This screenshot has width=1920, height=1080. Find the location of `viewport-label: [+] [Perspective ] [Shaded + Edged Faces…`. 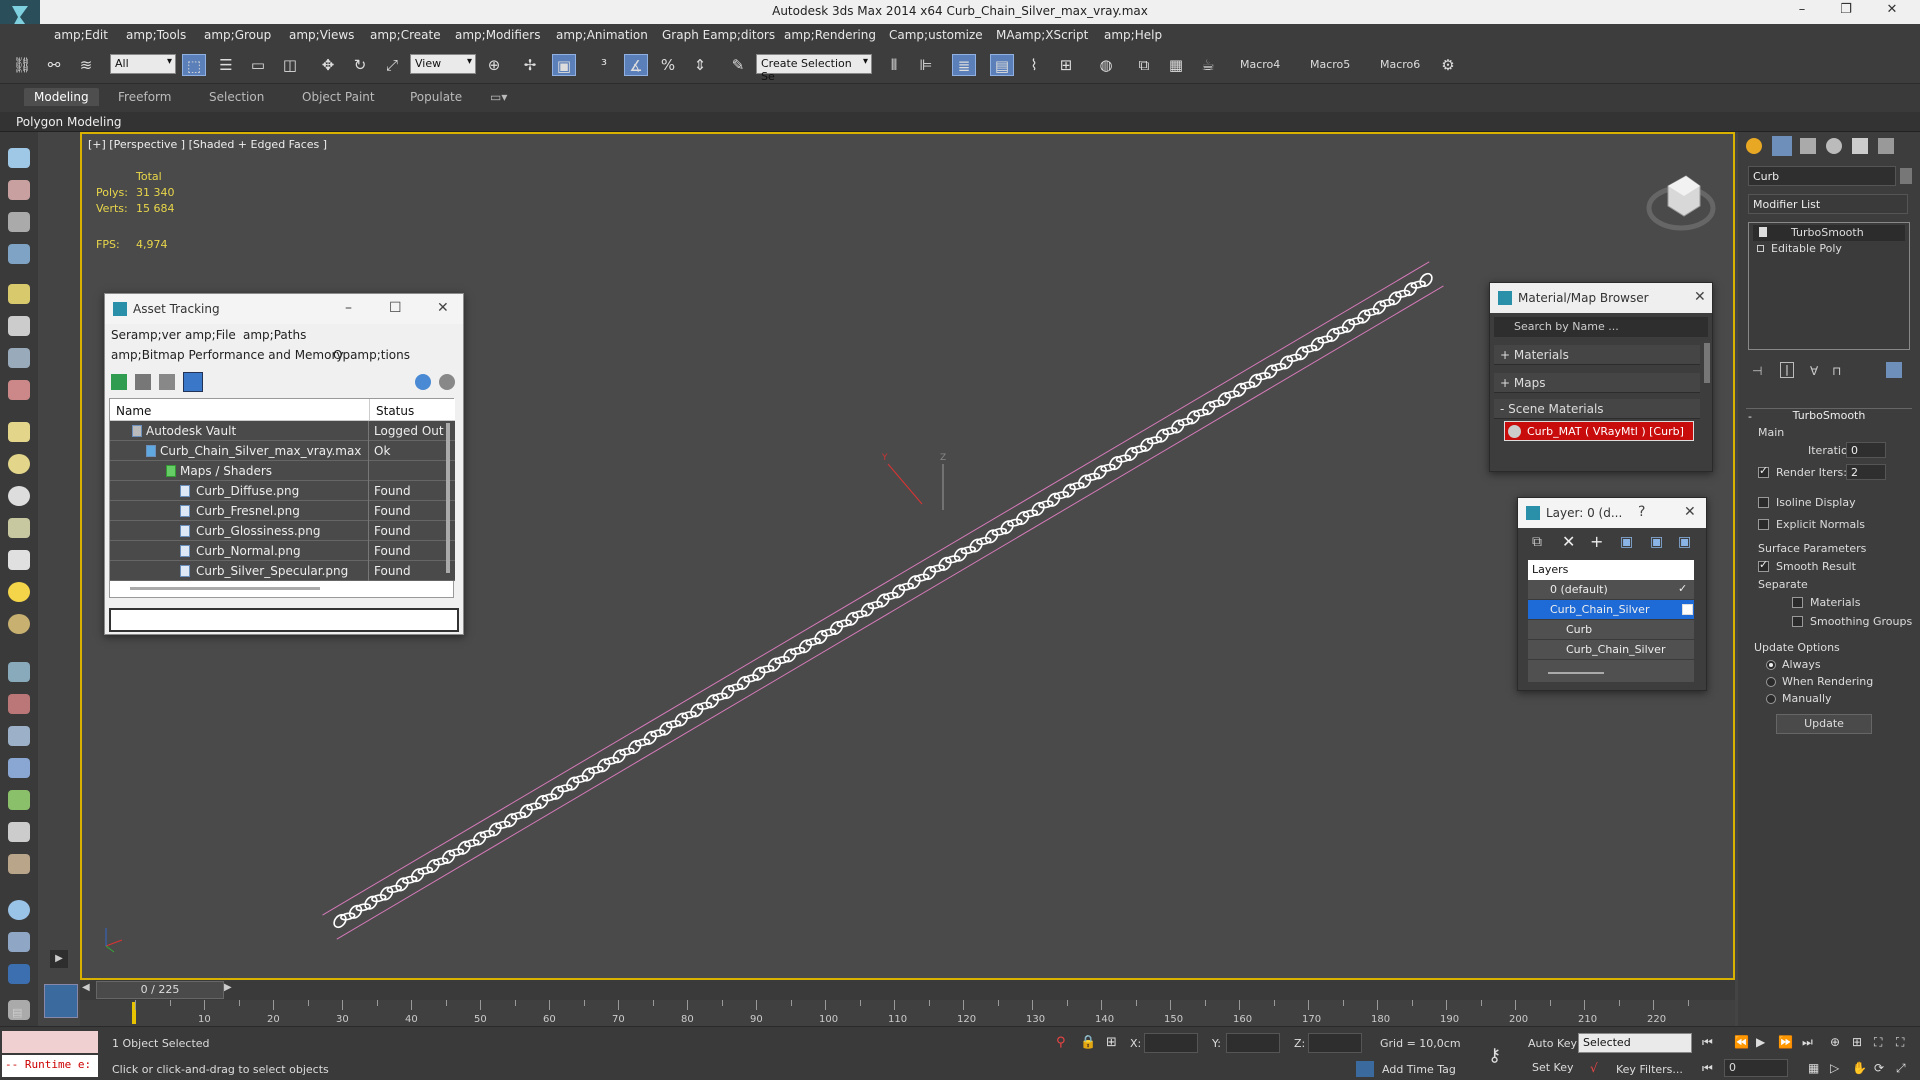

viewport-label: [+] [Perspective ] [Shaded + Edged Faces… is located at coordinates (207, 144).